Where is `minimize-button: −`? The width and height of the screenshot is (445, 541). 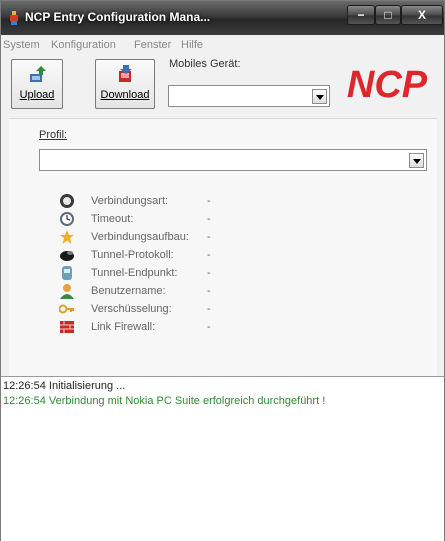 minimize-button: − is located at coordinates (361, 15).